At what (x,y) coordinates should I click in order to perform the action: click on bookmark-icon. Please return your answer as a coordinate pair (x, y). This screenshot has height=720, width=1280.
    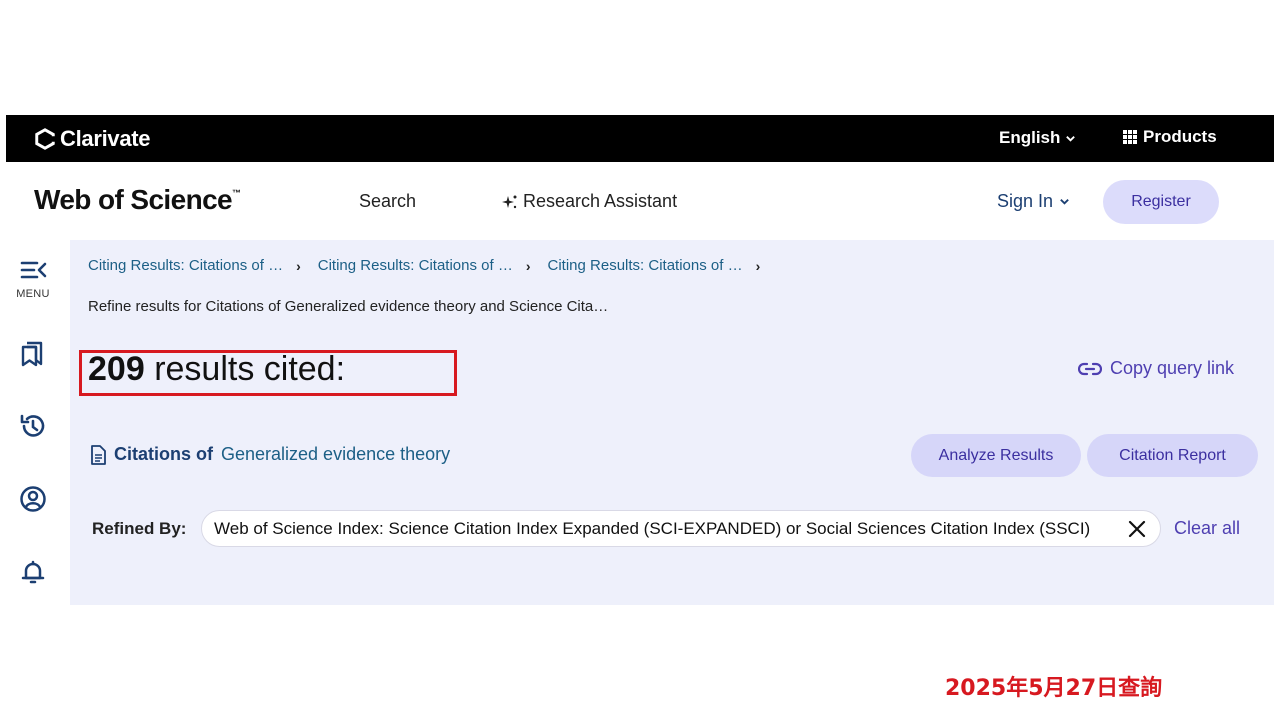
    Looking at the image, I should click on (32, 354).